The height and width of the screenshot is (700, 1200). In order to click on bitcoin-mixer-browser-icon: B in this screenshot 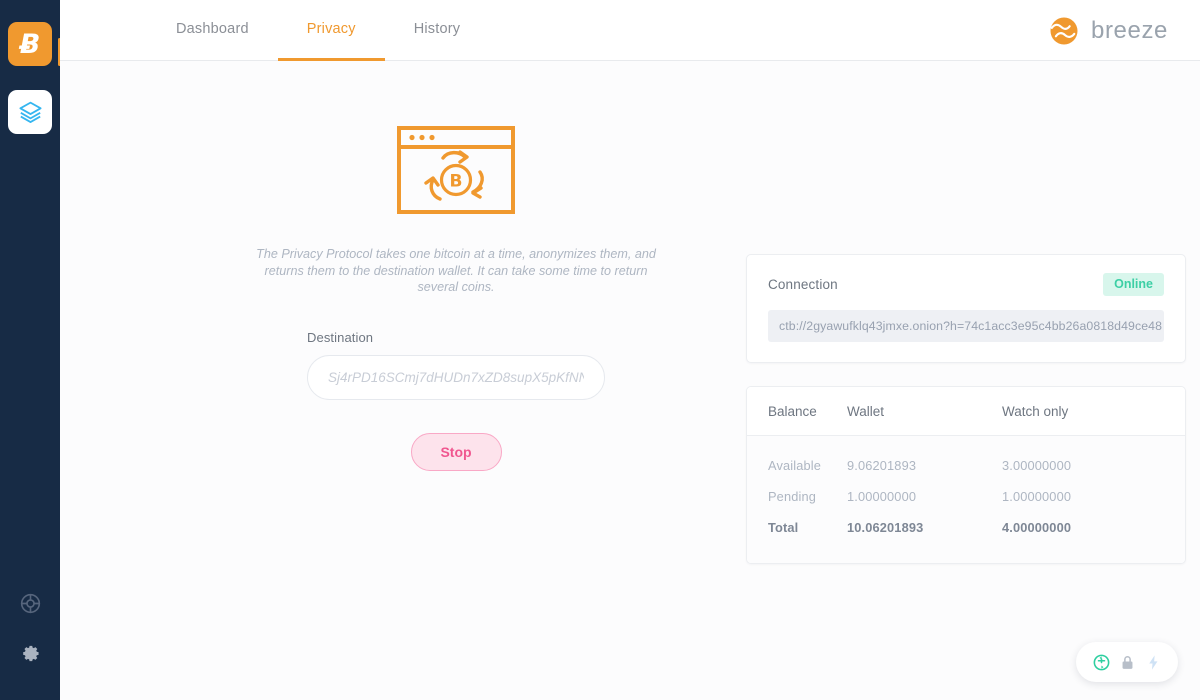, I will do `click(456, 170)`.